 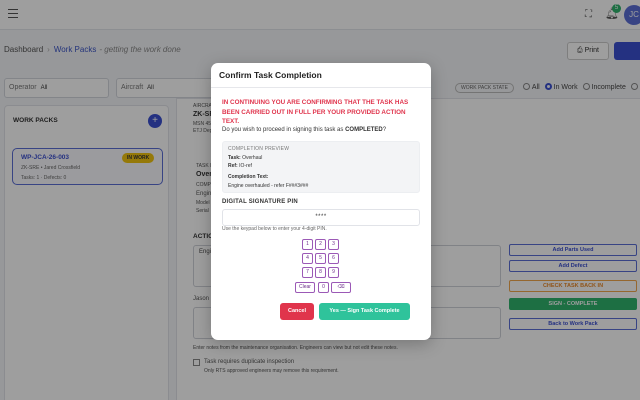 I want to click on keypad-4: 4, so click(x=307, y=258).